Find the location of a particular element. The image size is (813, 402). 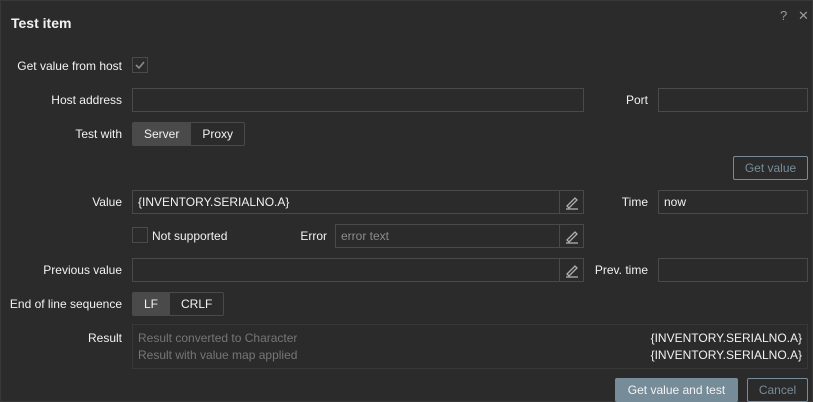

error-edit-button is located at coordinates (571, 236).